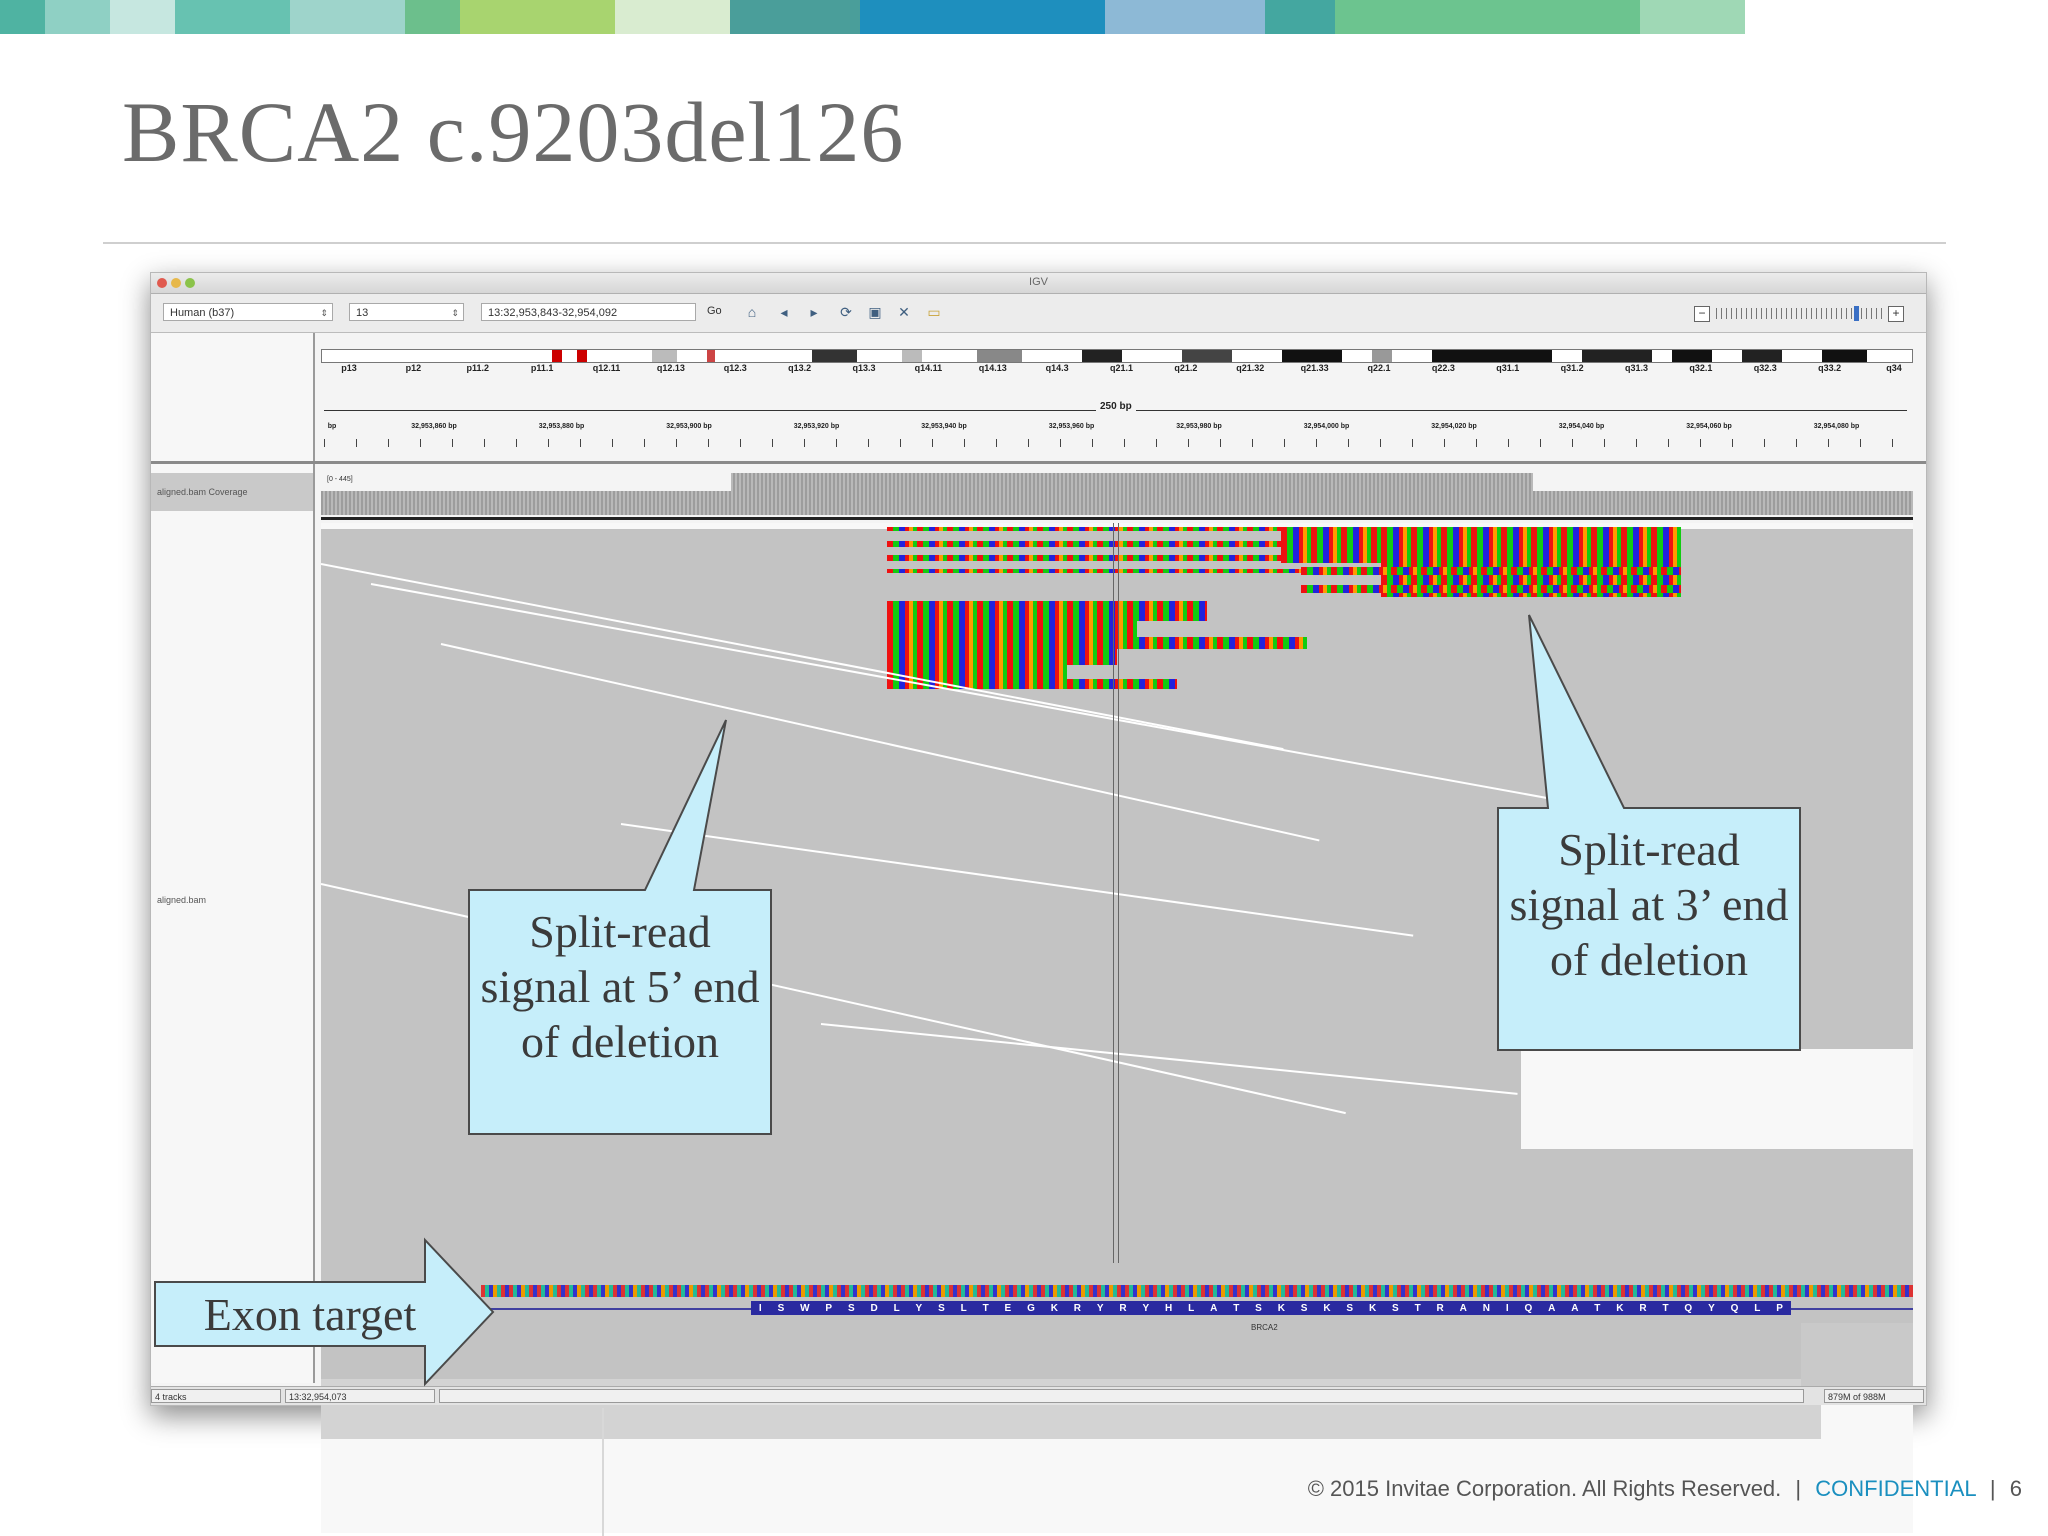 Image resolution: width=2048 pixels, height=1536 pixels. Describe the element at coordinates (1197, 1291) in the screenshot. I see `reference-sequence-track` at that location.